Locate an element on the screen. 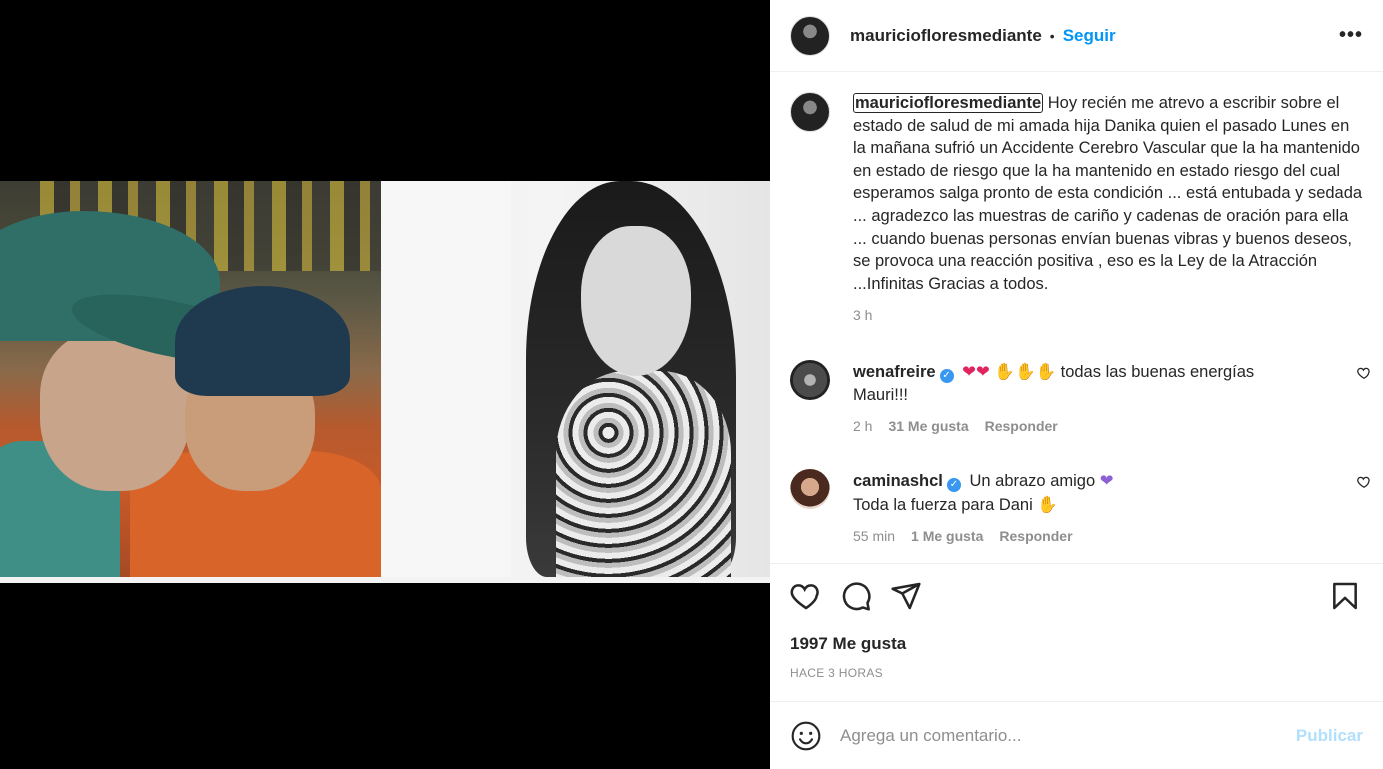 This screenshot has width=1383, height=769. purple-heart-emoji: ❤ is located at coordinates (1106, 480).